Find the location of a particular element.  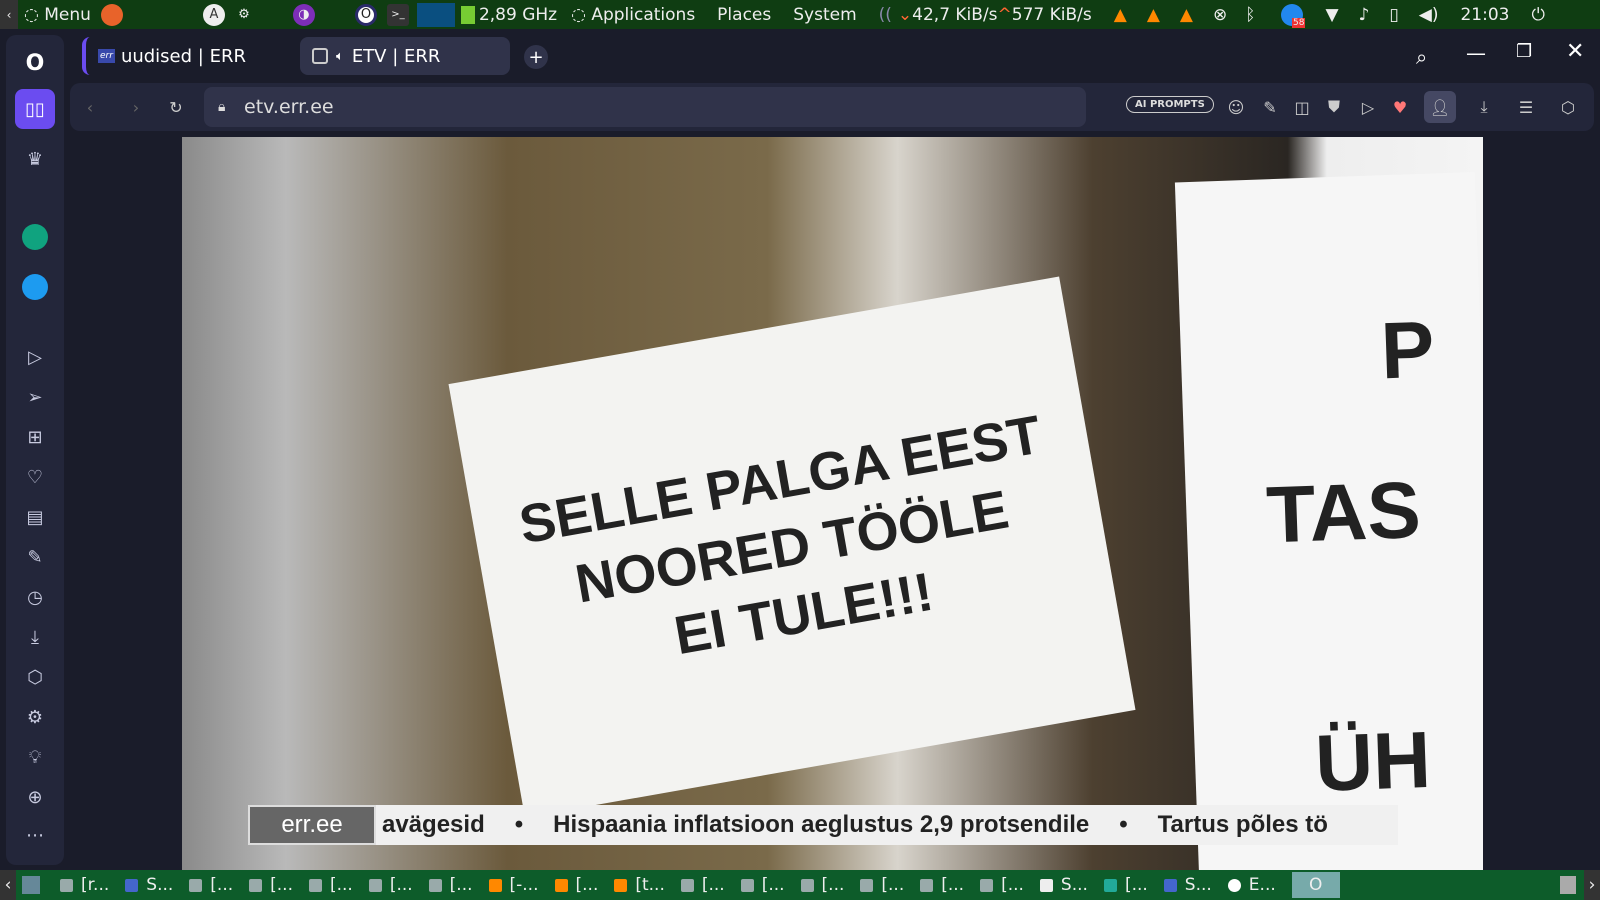

download-speed: 42,7 KiB/s is located at coordinates (955, 14).